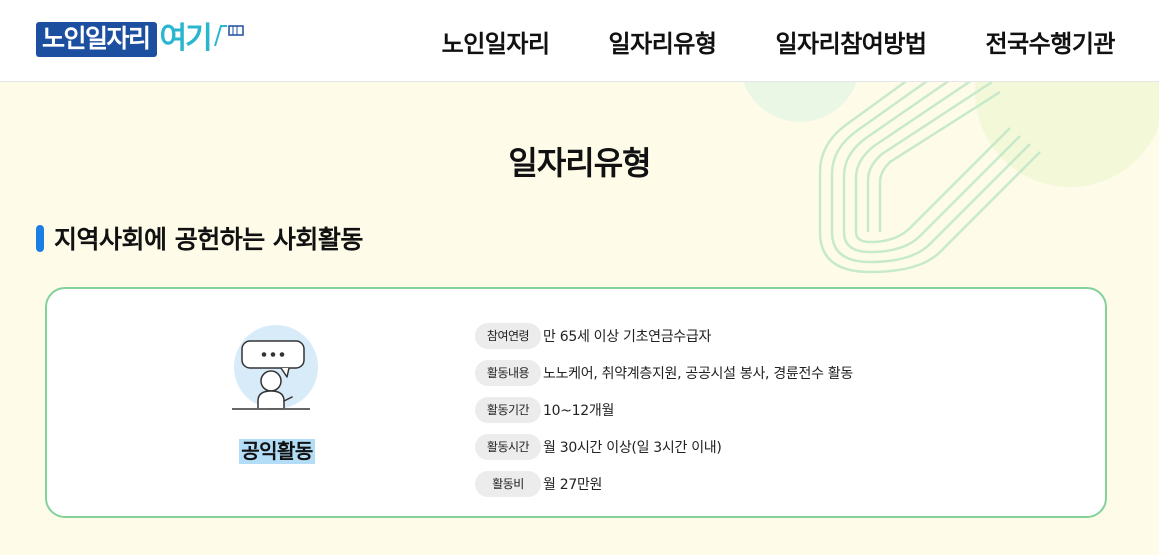  What do you see at coordinates (698, 373) in the screenshot?
I see `detail-value: 노노케어, 취약계층지원, 공공시설 봉사, 경륜전수 활동` at bounding box center [698, 373].